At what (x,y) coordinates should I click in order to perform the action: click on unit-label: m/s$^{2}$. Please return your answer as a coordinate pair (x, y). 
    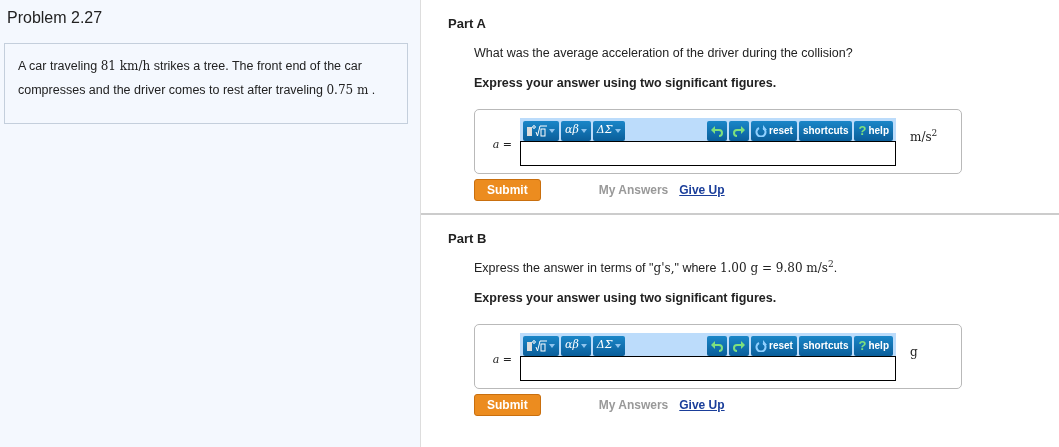
    Looking at the image, I should click on (924, 136).